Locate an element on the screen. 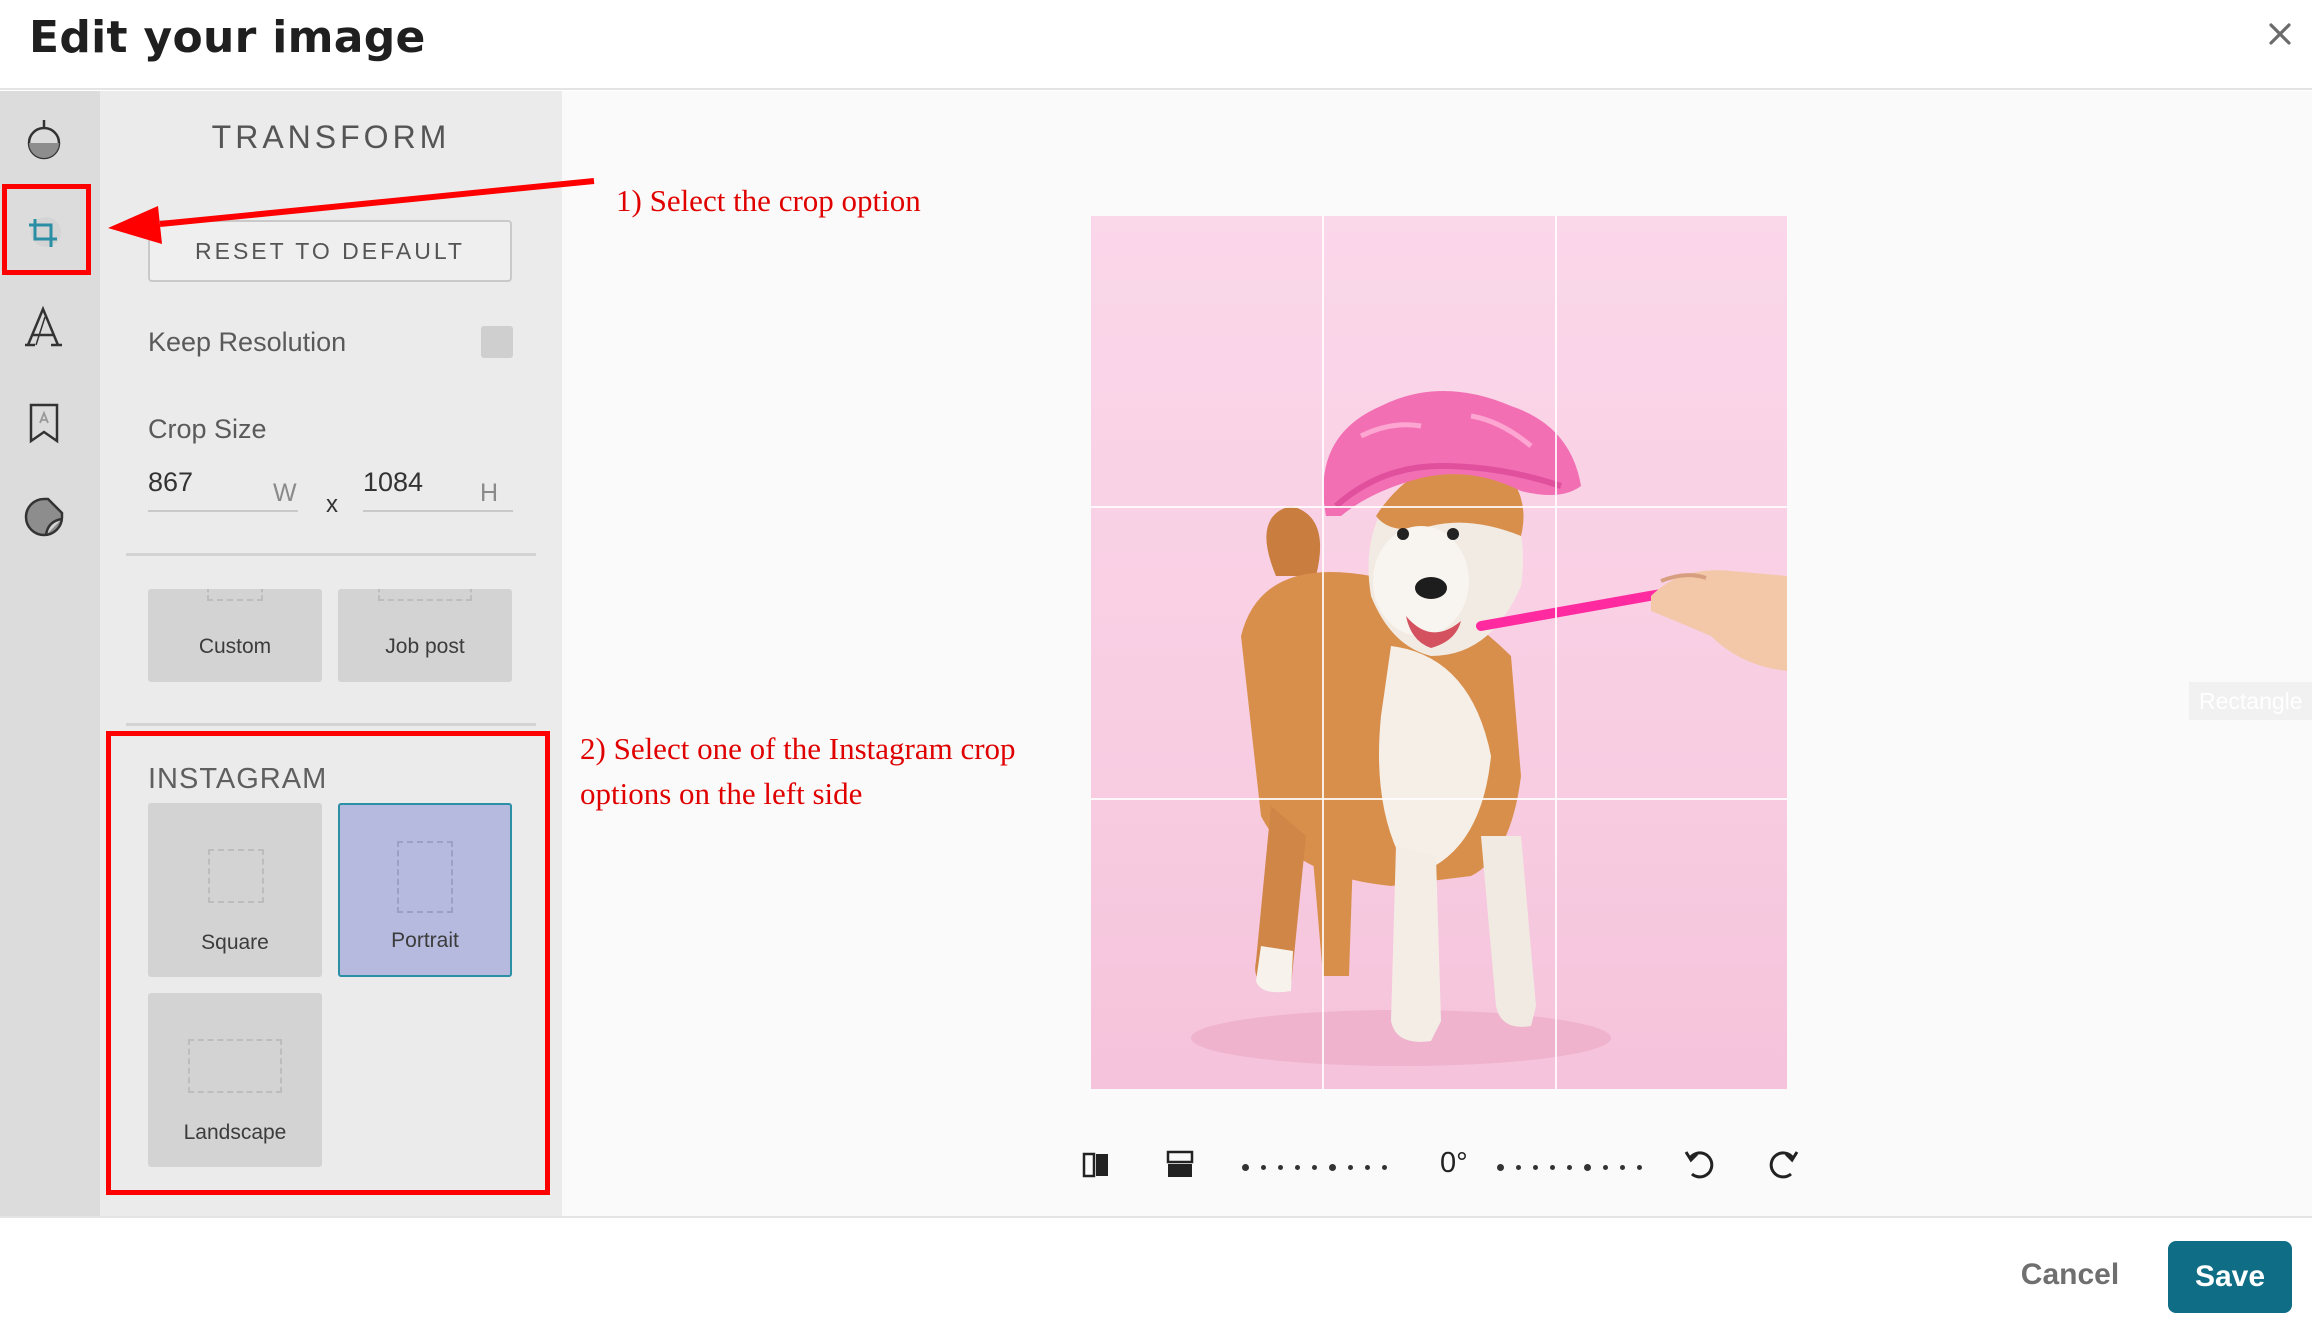 This screenshot has height=1326, width=2312. preset-custom: Custom is located at coordinates (235, 635).